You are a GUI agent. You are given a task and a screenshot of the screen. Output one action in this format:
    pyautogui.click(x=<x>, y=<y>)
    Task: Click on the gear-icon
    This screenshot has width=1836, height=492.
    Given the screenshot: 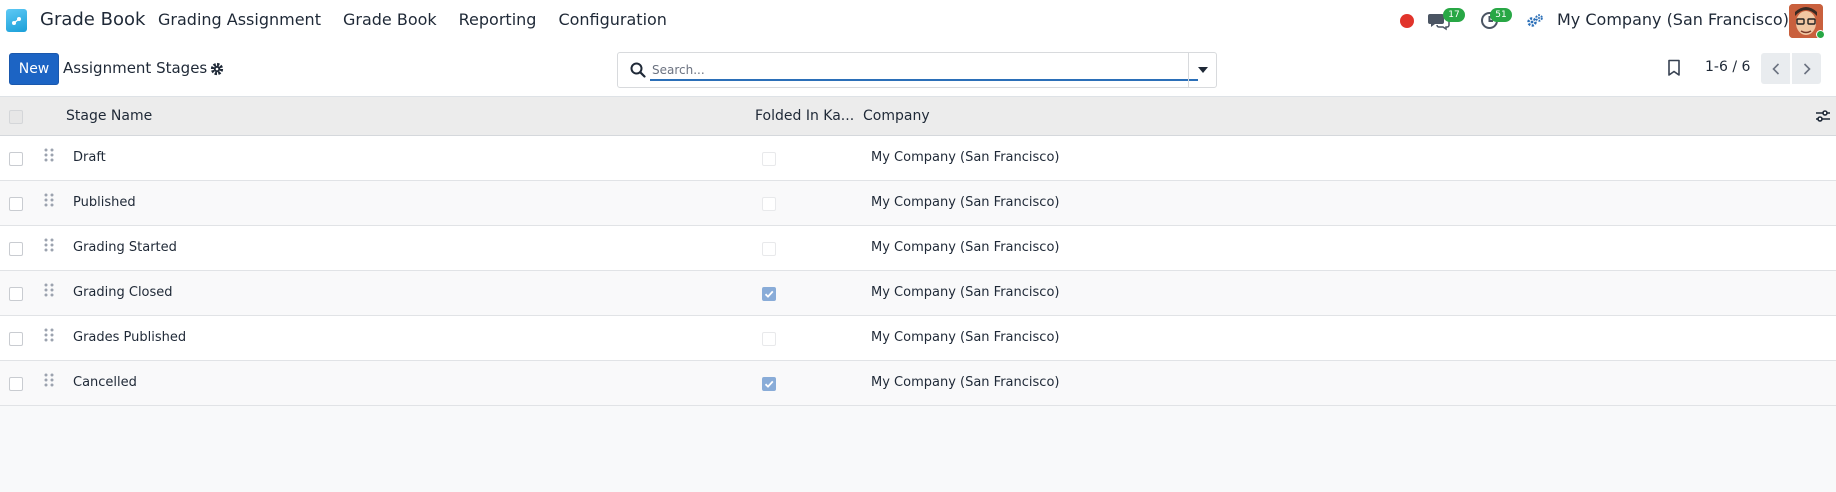 What is the action you would take?
    pyautogui.click(x=217, y=69)
    